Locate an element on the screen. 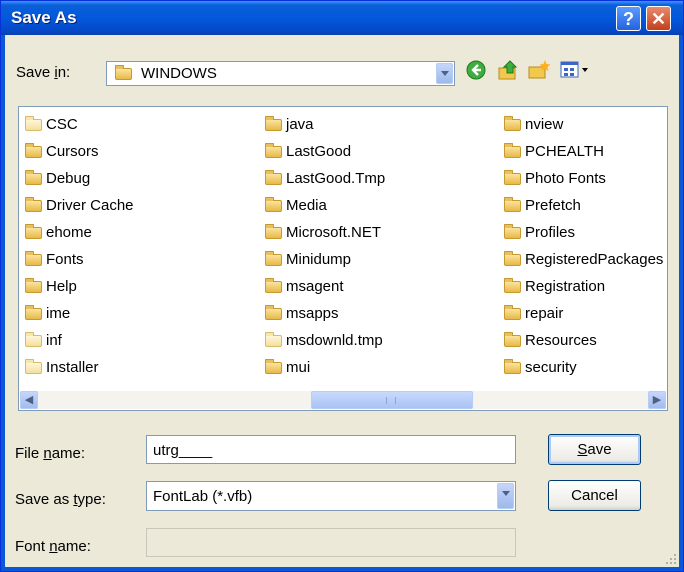  horizontal-scrollbar: ◀ ▶ is located at coordinates (343, 400).